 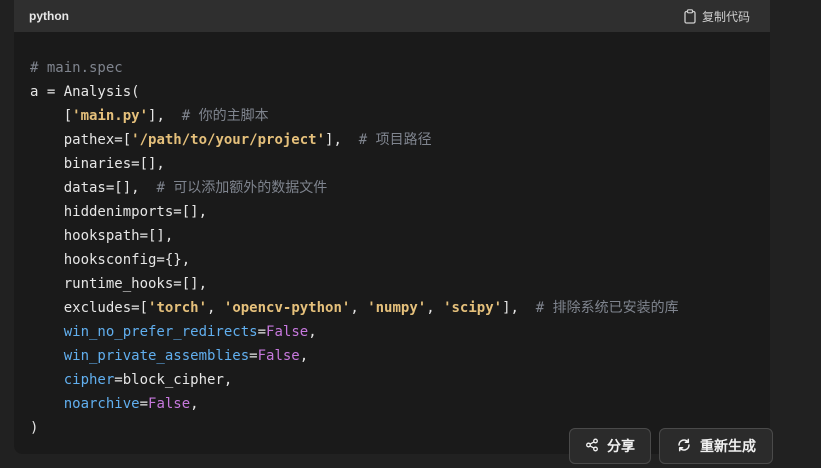 I want to click on code-line: runtime_hooks=[],, so click(x=400, y=284).